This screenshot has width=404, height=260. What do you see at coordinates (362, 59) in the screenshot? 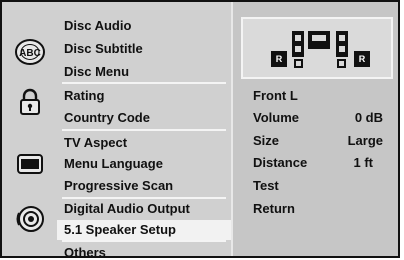
I see `rear-right-speaker-icon: R` at bounding box center [362, 59].